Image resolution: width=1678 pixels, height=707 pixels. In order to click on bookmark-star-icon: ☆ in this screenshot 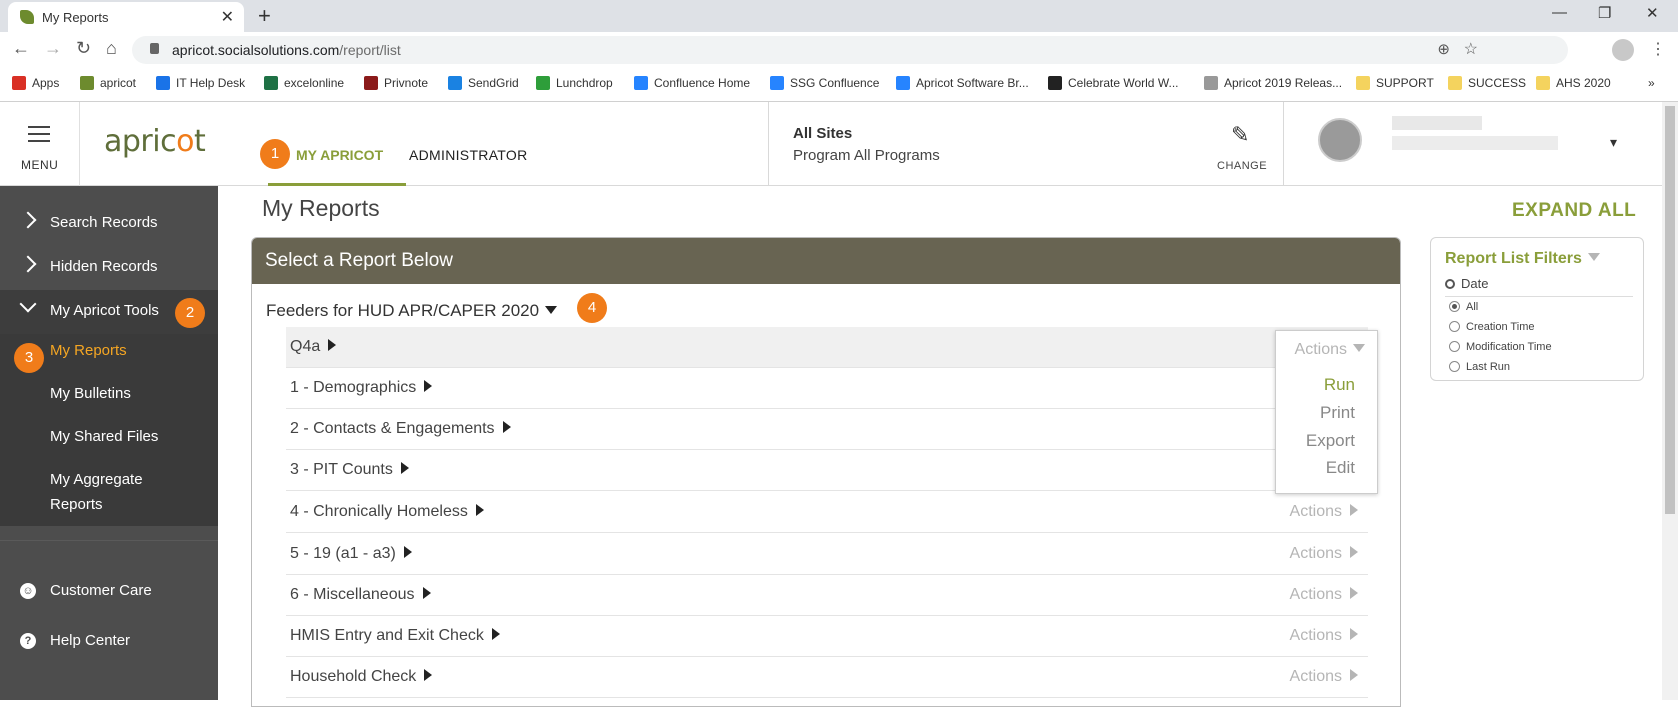, I will do `click(1471, 49)`.